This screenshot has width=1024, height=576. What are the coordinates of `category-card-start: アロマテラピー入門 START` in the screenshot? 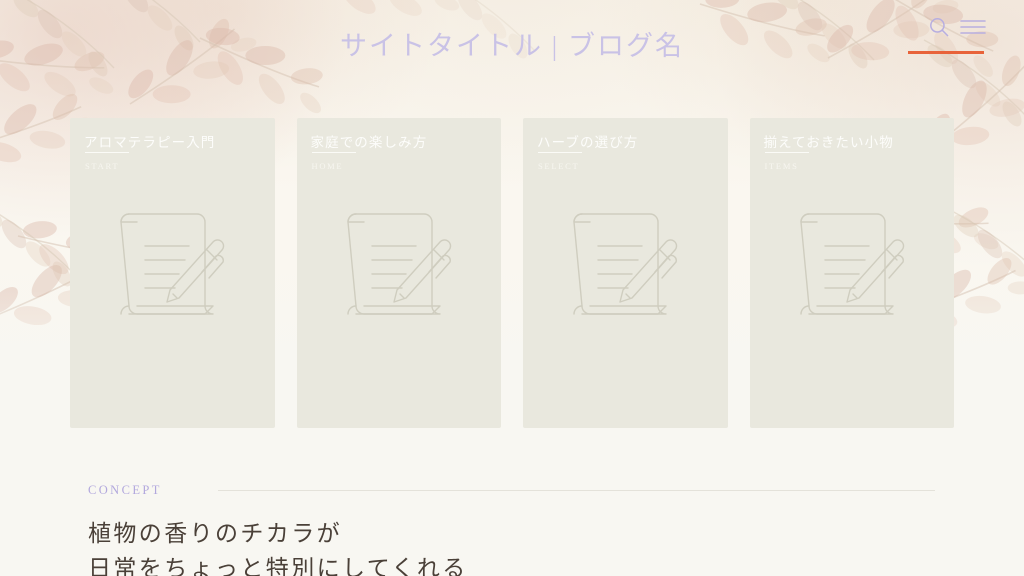 It's located at (172, 273).